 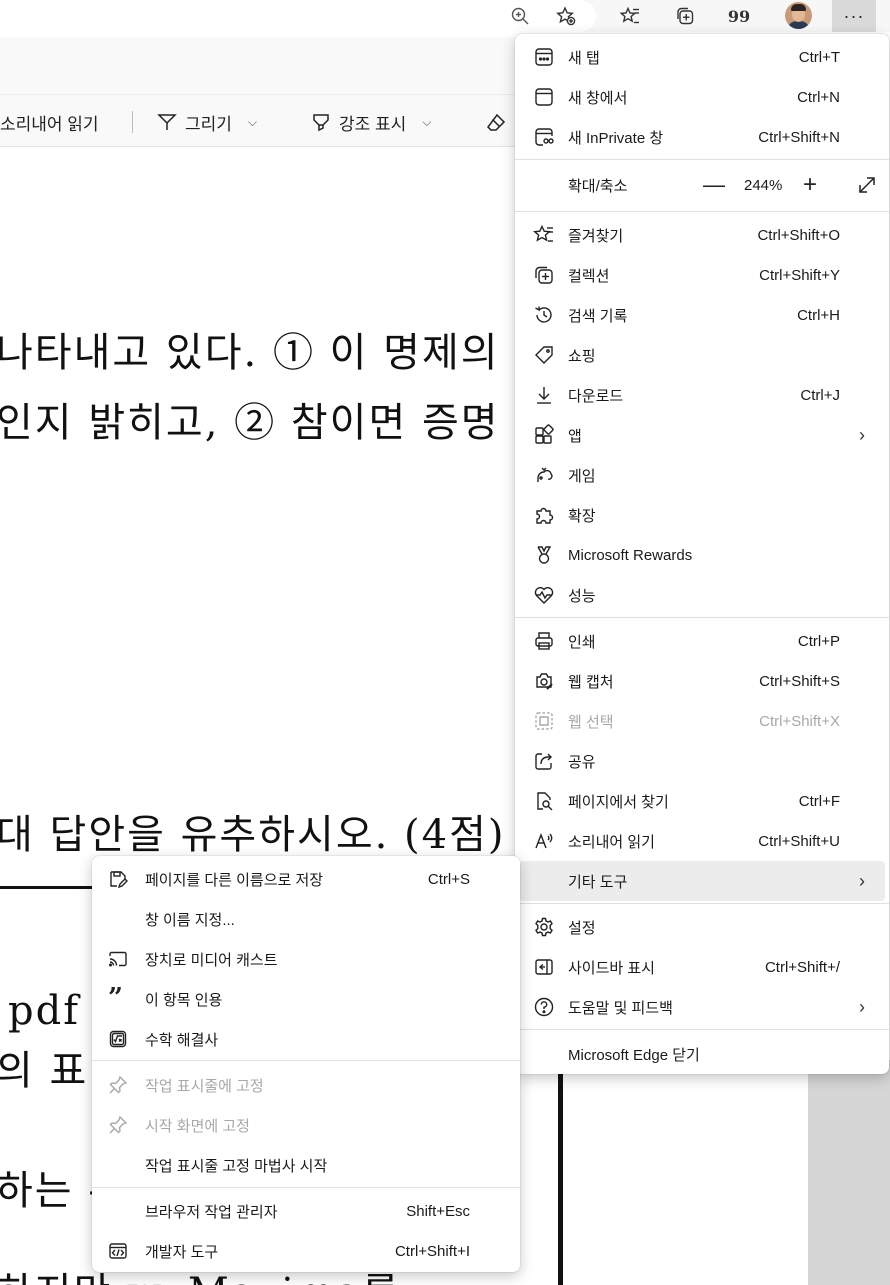 What do you see at coordinates (438, 1211) in the screenshot?
I see `submenu-item-shortcut: Shift+Esc` at bounding box center [438, 1211].